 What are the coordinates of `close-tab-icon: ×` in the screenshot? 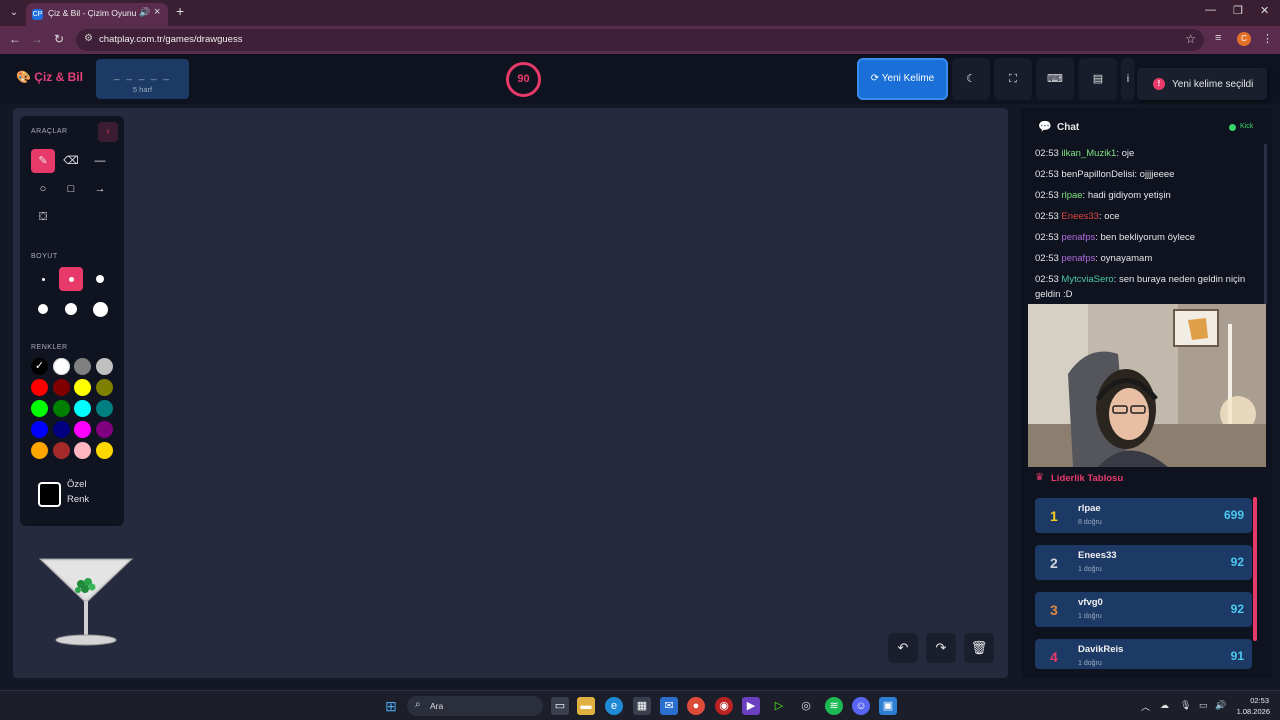 It's located at (157, 12).